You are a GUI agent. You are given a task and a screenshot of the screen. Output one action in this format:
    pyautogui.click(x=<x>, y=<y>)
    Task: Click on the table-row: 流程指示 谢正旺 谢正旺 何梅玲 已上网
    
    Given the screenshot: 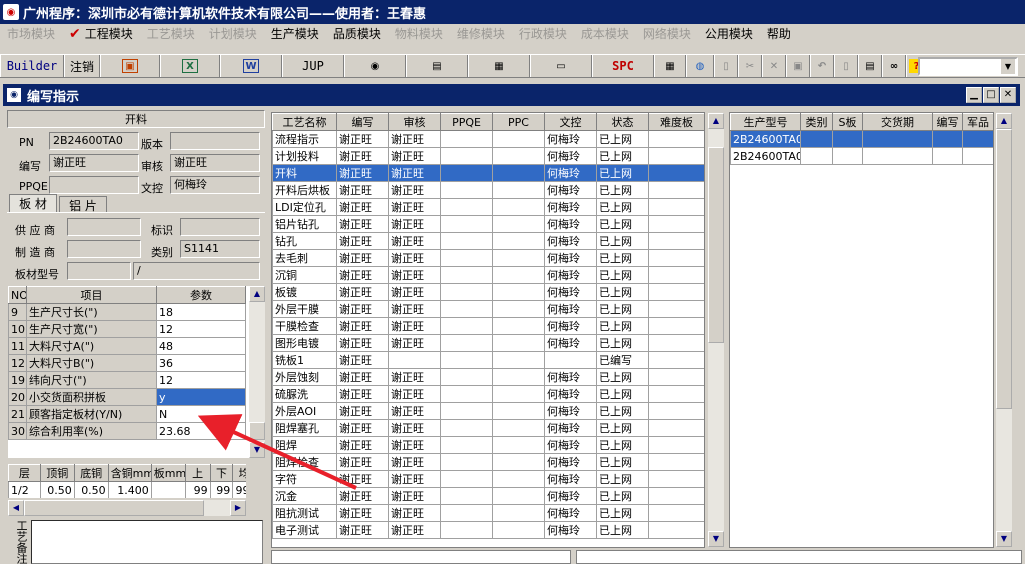 What is the action you would take?
    pyautogui.click(x=488, y=139)
    